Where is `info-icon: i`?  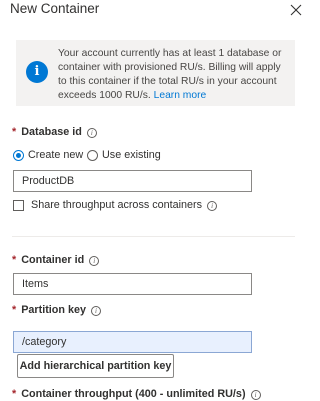
info-icon: i is located at coordinates (37, 72).